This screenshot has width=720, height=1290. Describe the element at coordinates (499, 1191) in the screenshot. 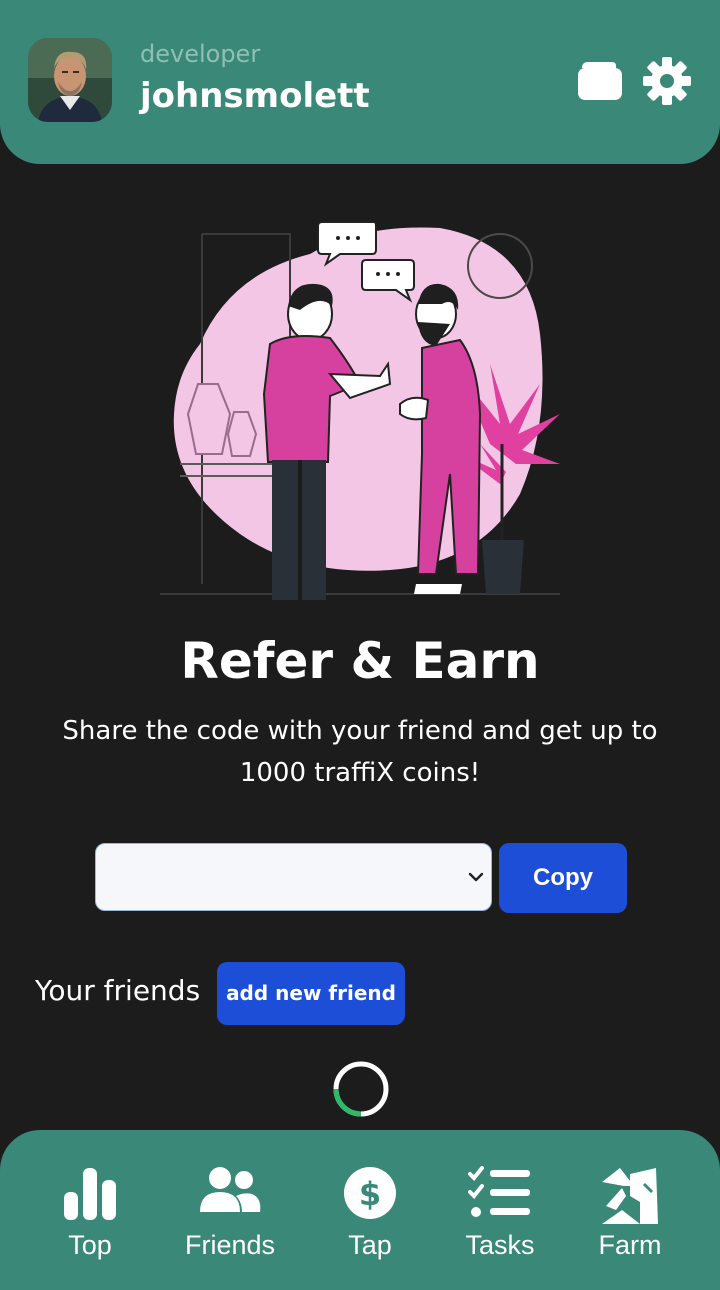

I see `task-list-icon` at that location.